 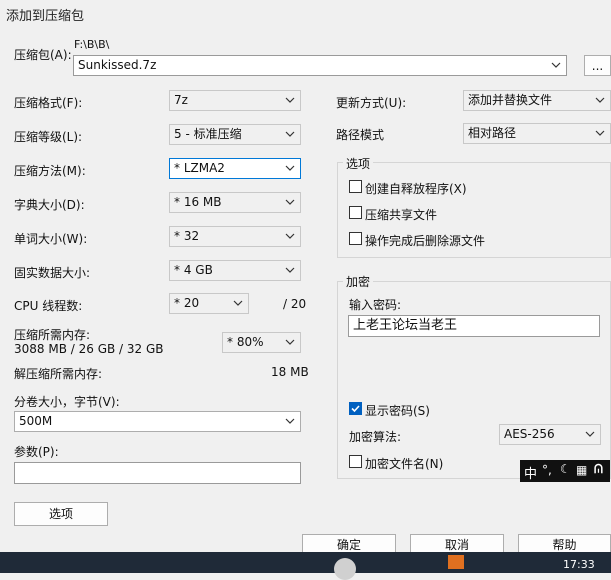 I want to click on solid-label: 固实数据大小:, so click(x=52, y=273).